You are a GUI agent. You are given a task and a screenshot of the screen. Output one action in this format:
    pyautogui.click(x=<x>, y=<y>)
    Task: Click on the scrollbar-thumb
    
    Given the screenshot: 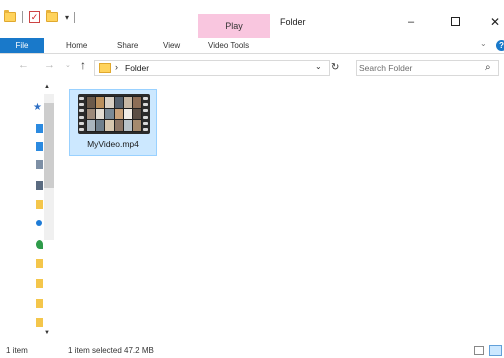 What is the action you would take?
    pyautogui.click(x=49, y=145)
    